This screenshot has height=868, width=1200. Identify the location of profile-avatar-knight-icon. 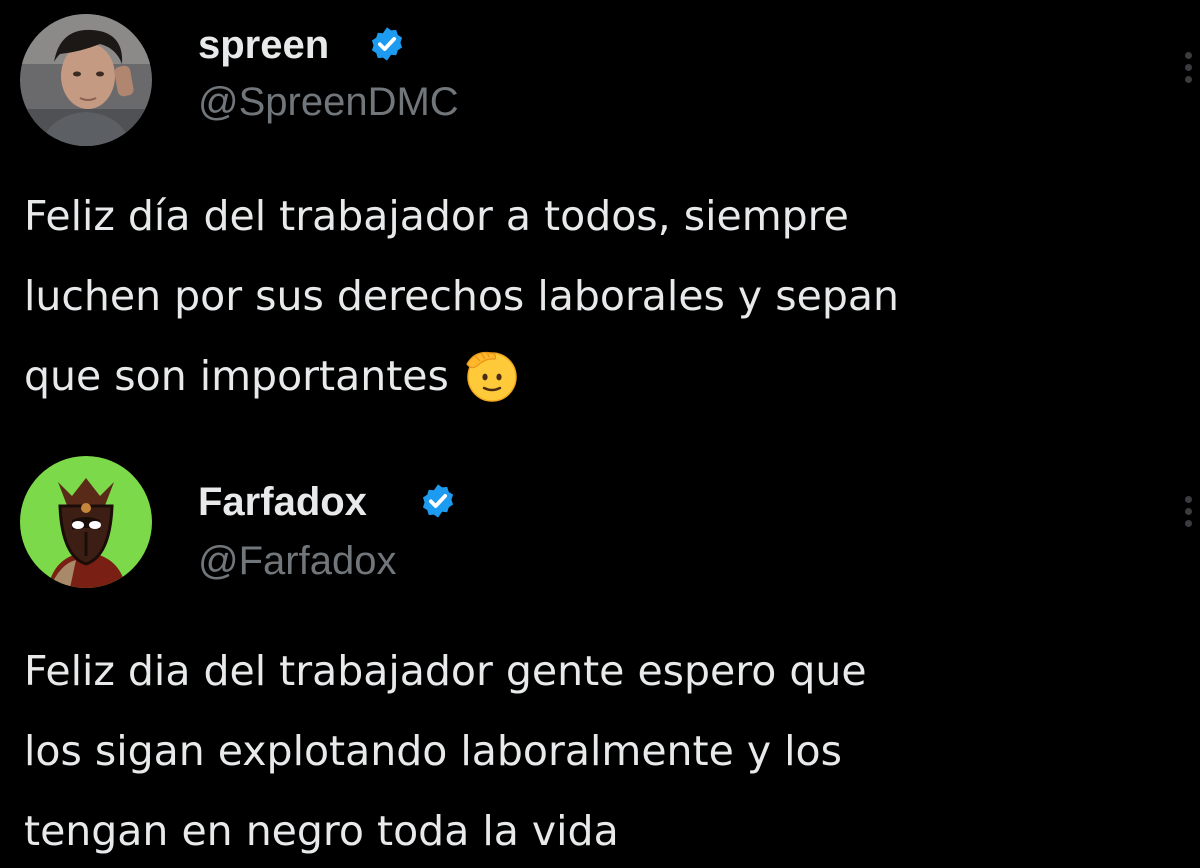
(86, 522).